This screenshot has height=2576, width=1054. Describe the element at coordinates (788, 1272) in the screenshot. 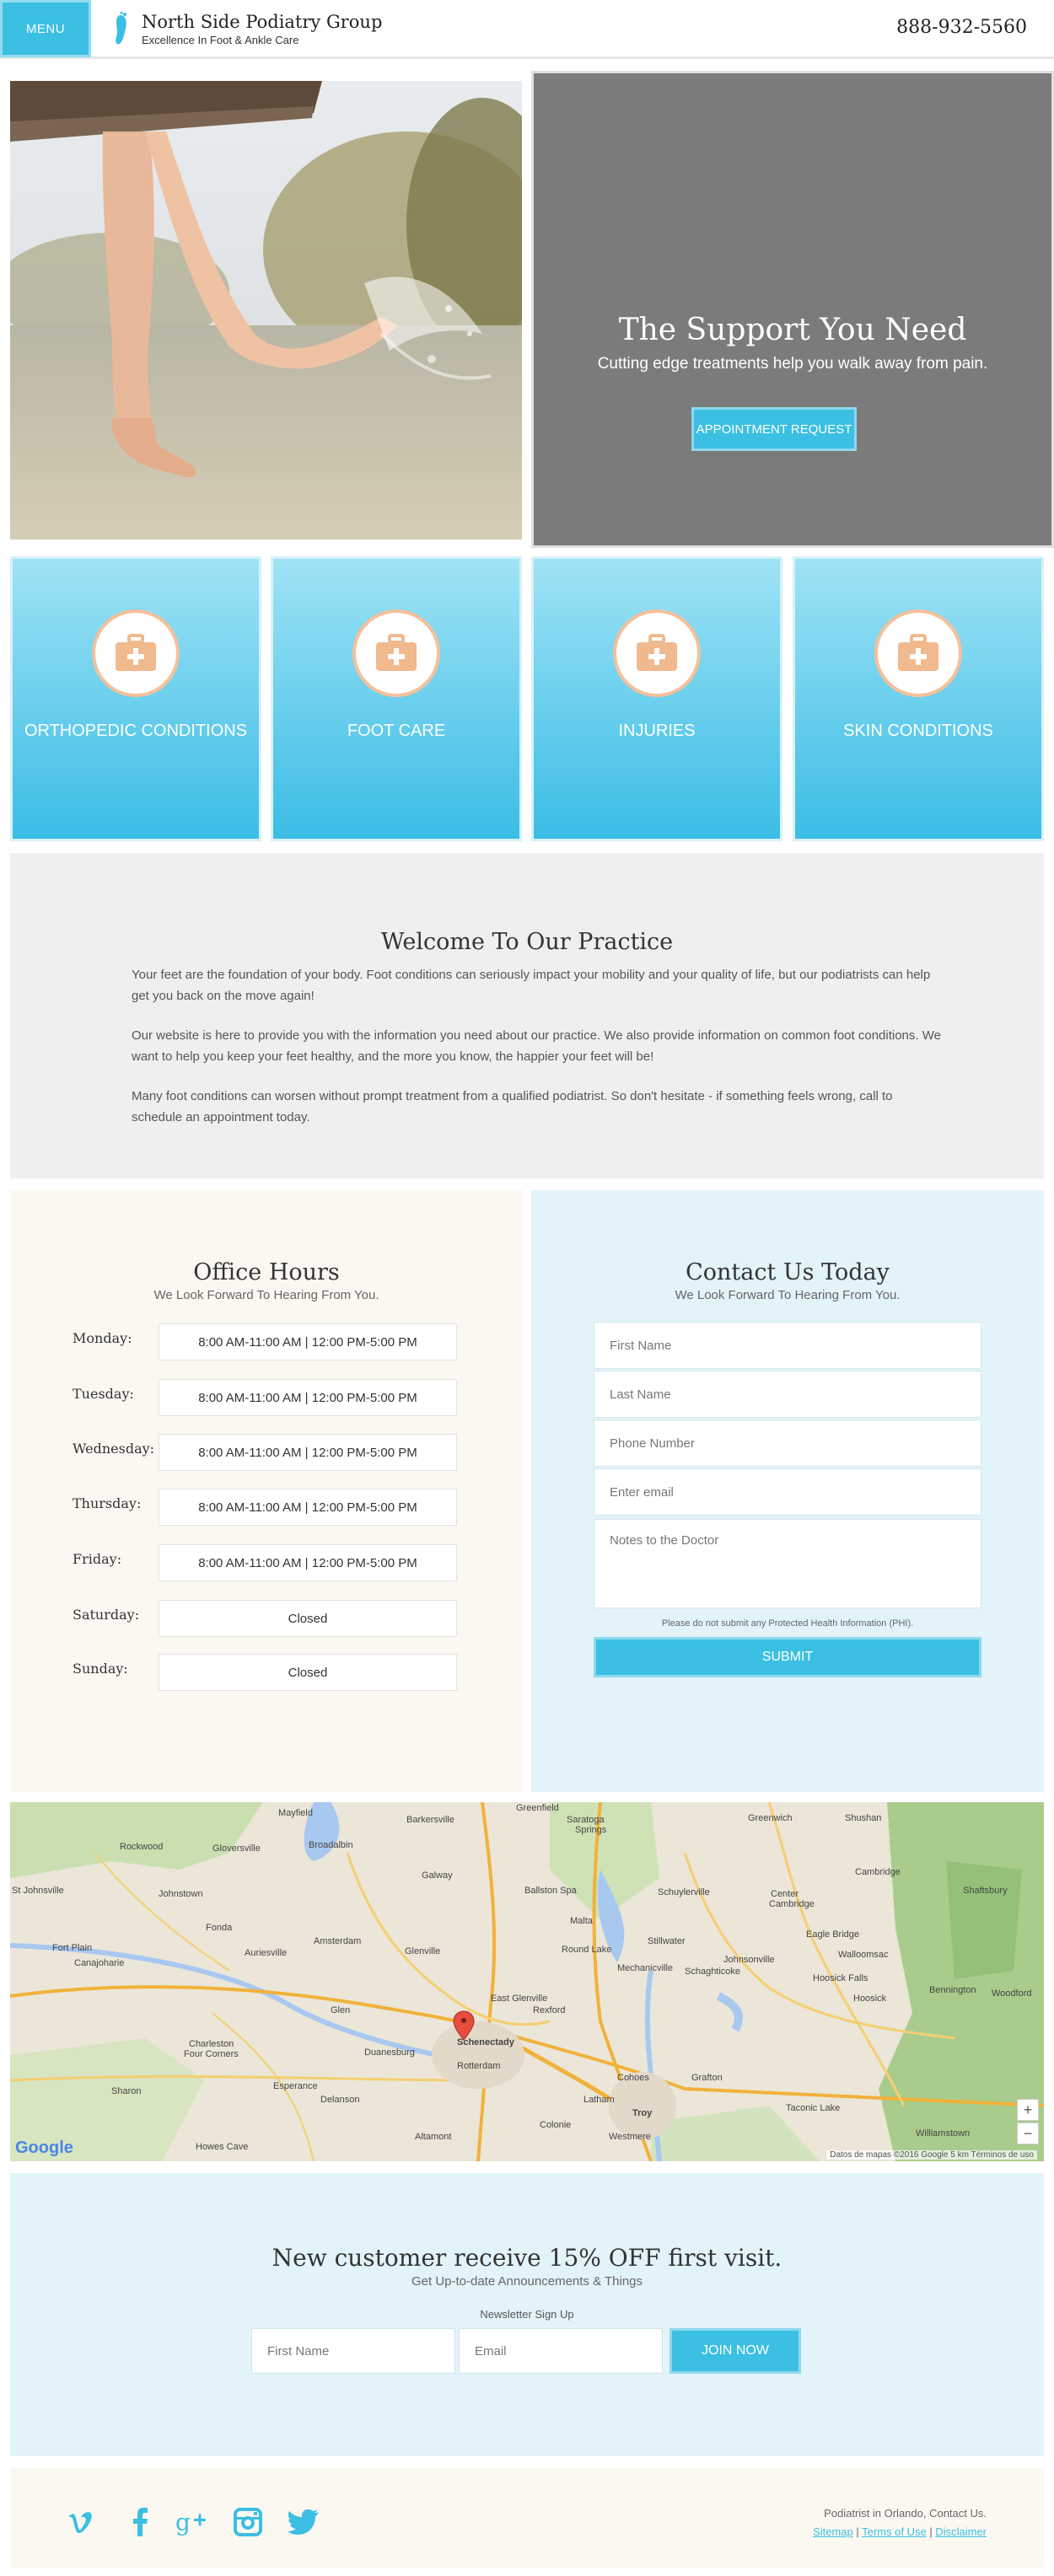

I see `contact-title: Contact Us Today` at that location.